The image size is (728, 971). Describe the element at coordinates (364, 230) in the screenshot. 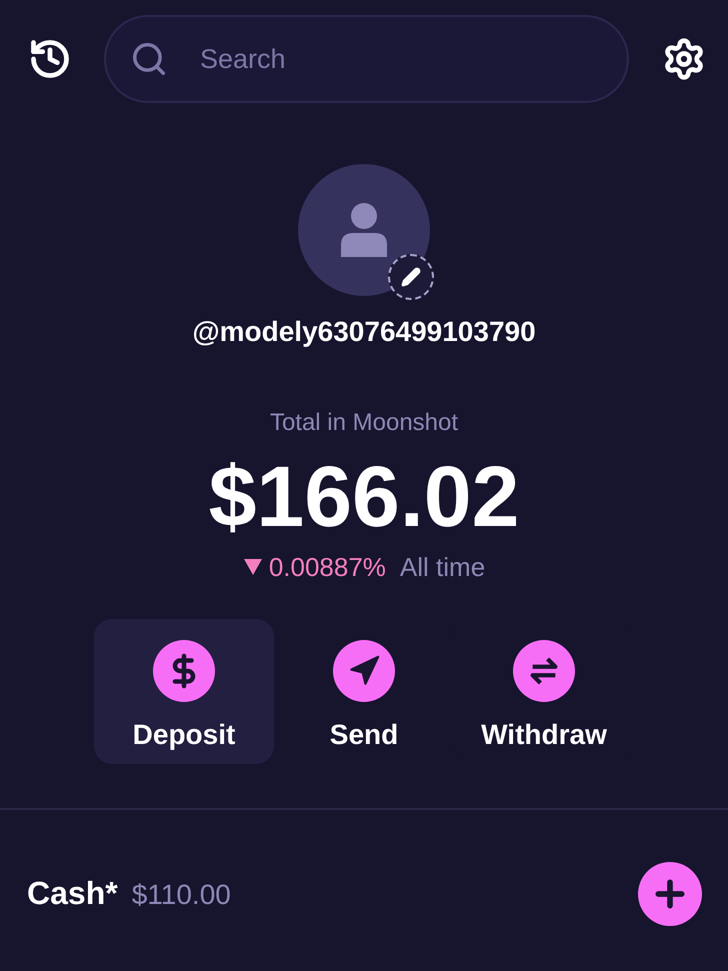

I see `person-icon` at that location.